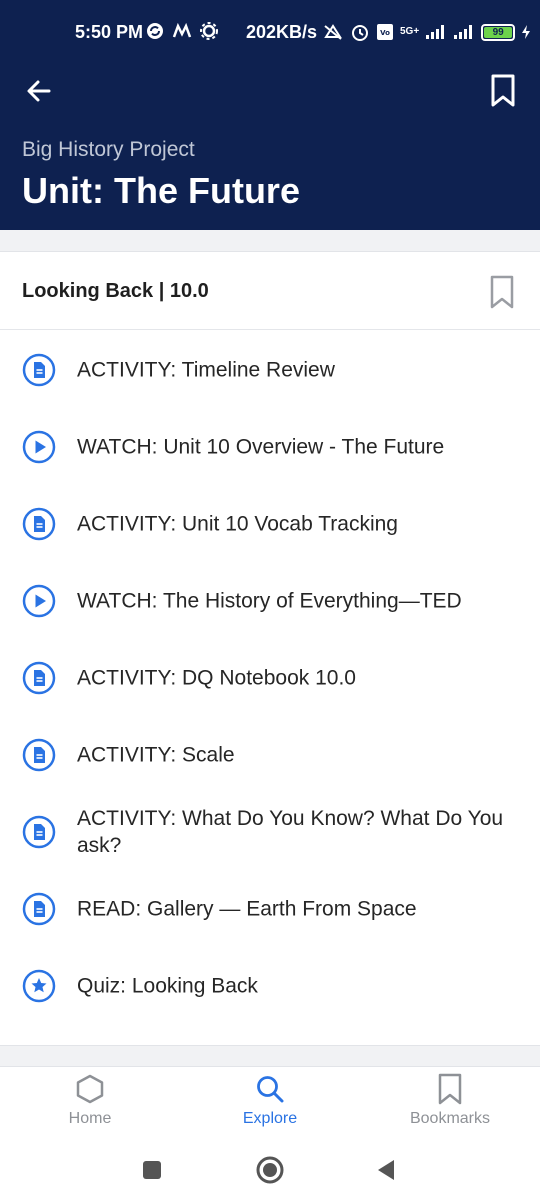 The height and width of the screenshot is (1200, 540). Describe the element at coordinates (237, 523) in the screenshot. I see `list-item-label: ACTIVITY: Unit 10 Vocab Tracking` at that location.